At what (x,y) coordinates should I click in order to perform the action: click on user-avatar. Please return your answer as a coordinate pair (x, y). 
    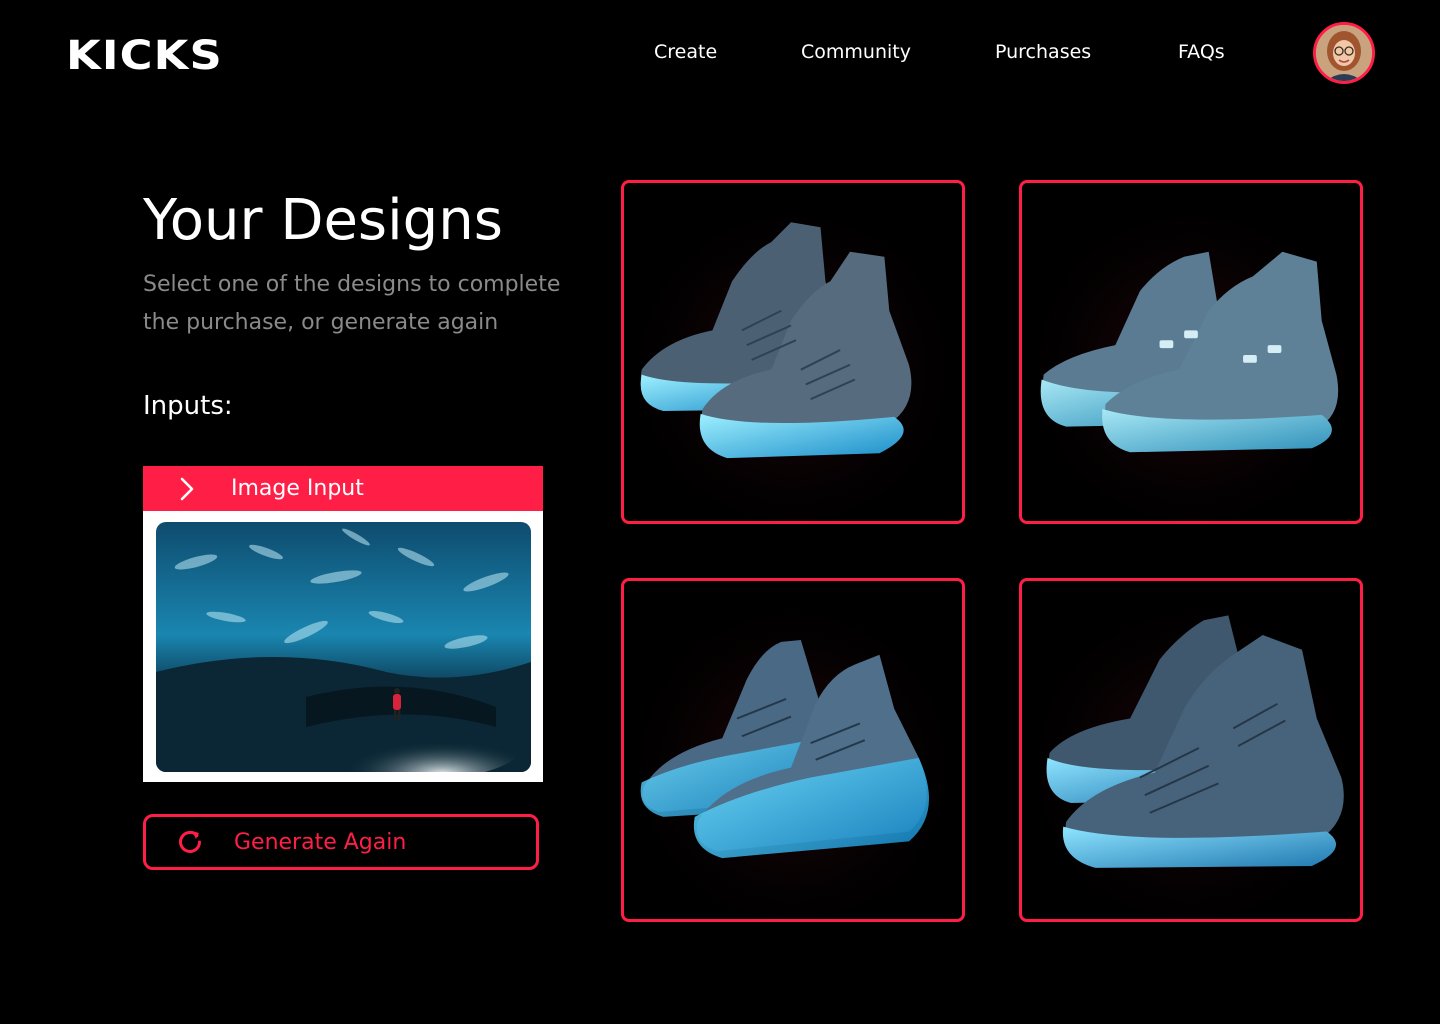
    Looking at the image, I should click on (1344, 53).